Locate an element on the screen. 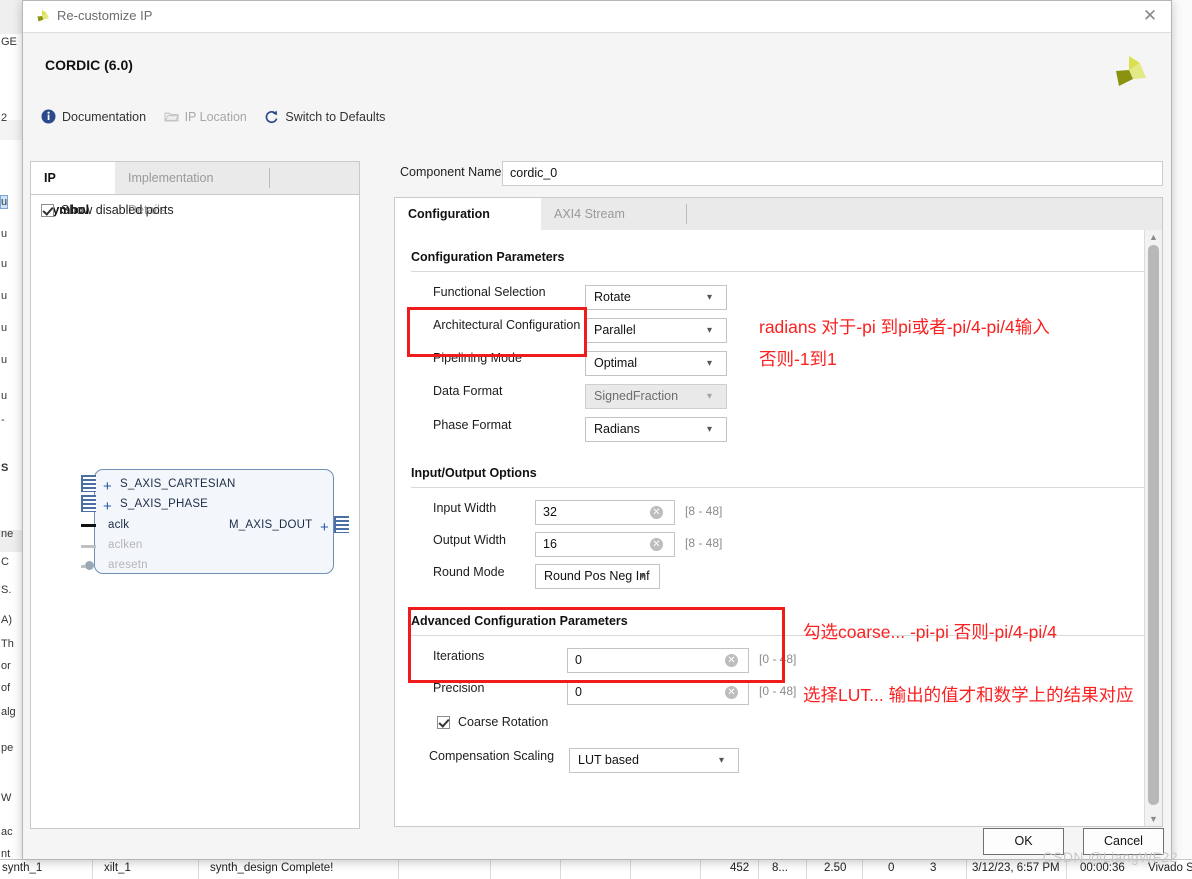 The height and width of the screenshot is (879, 1192). annotation-coarse-rotation: 勾选coarse... -pi-pi 否则-pi/4-pi/4 is located at coordinates (930, 632).